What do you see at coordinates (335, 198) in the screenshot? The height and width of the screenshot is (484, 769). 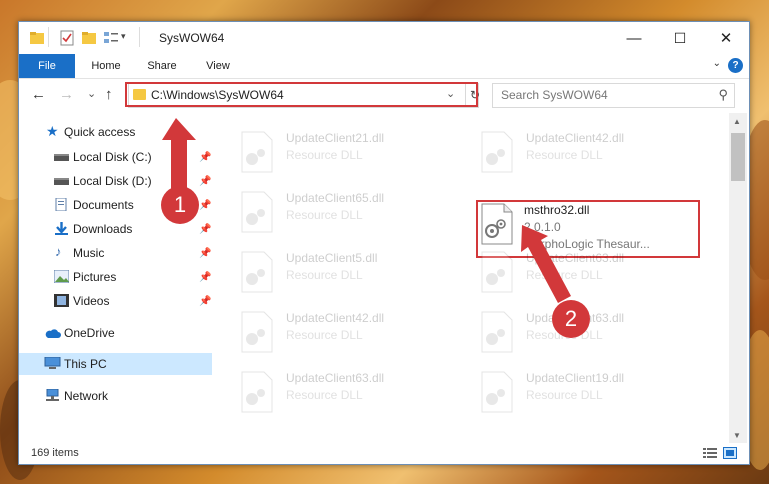 I see `file-name: UpdateClient65.dll` at bounding box center [335, 198].